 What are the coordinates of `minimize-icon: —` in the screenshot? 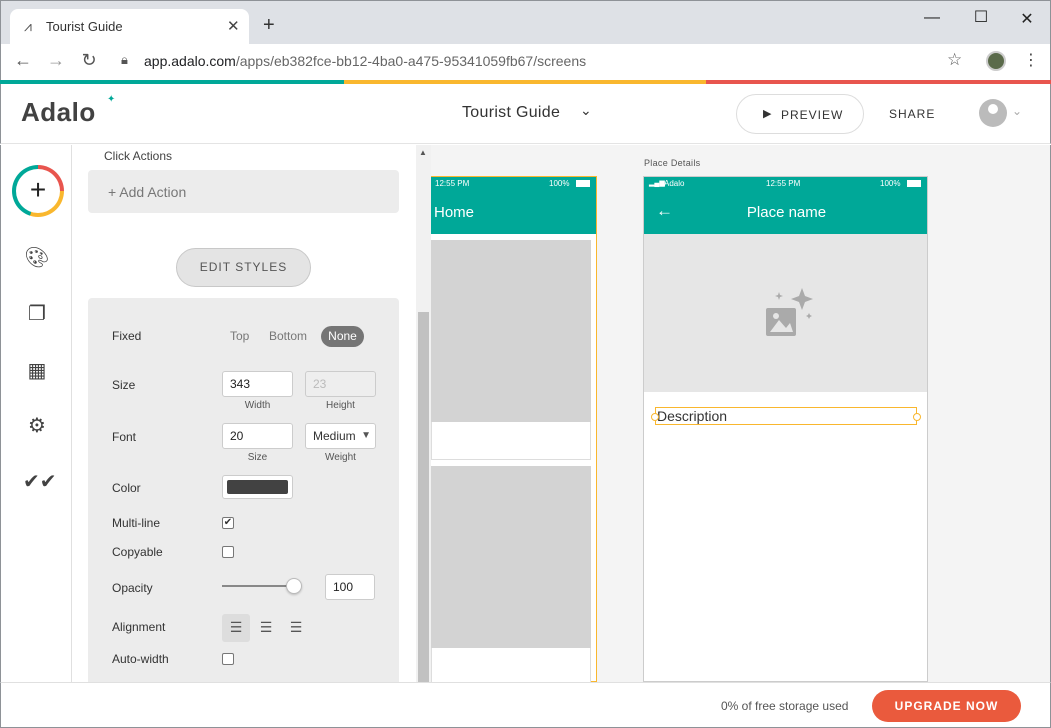 It's located at (932, 18).